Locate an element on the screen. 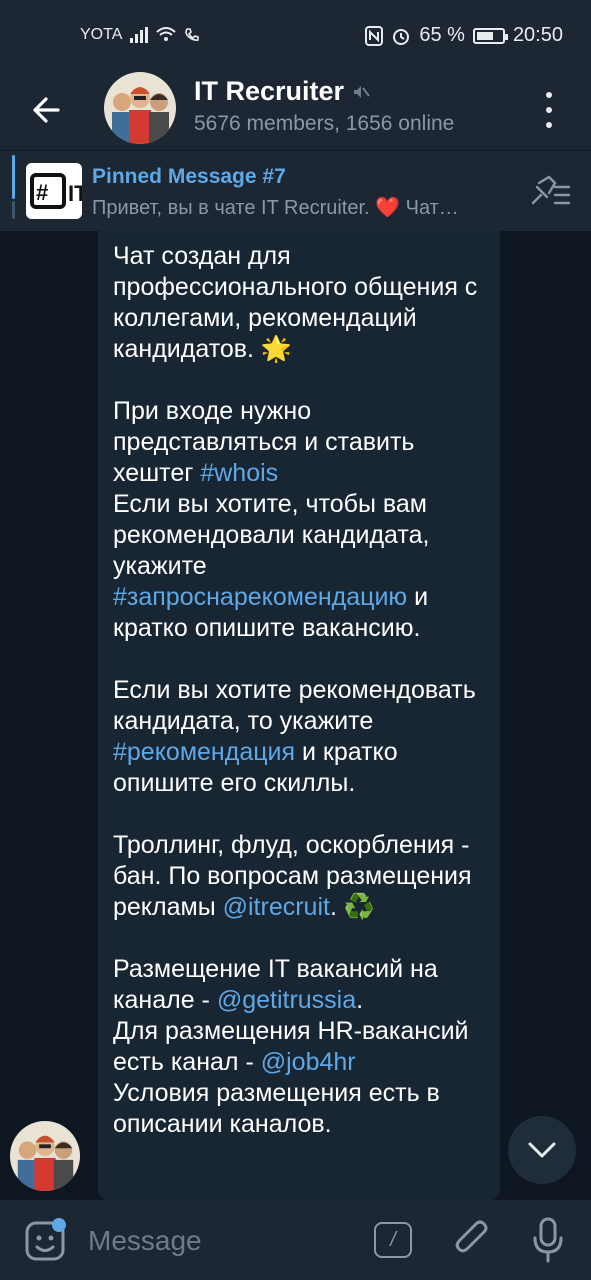 This screenshot has width=591, height=1280. new-stickers-badge is located at coordinates (59, 1225).